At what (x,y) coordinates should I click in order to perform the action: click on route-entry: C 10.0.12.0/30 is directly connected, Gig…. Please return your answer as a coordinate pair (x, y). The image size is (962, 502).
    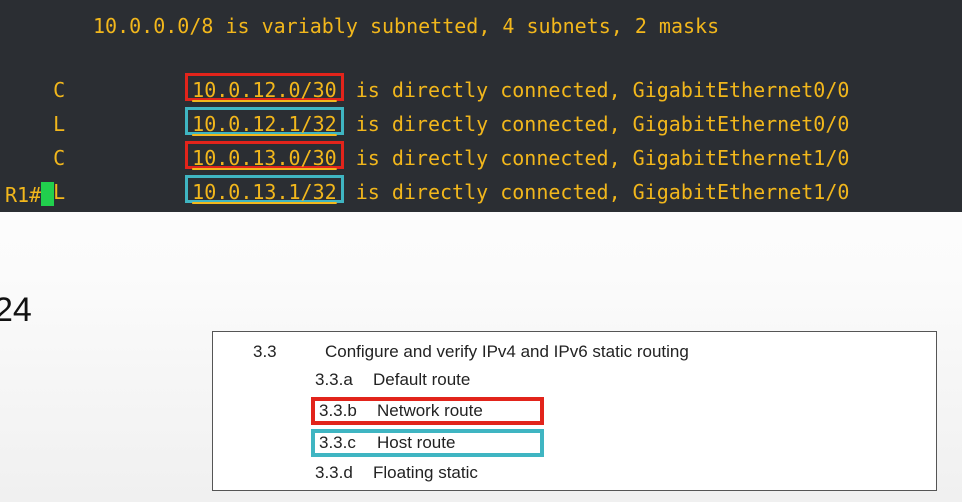
    Looking at the image, I should click on (427, 73).